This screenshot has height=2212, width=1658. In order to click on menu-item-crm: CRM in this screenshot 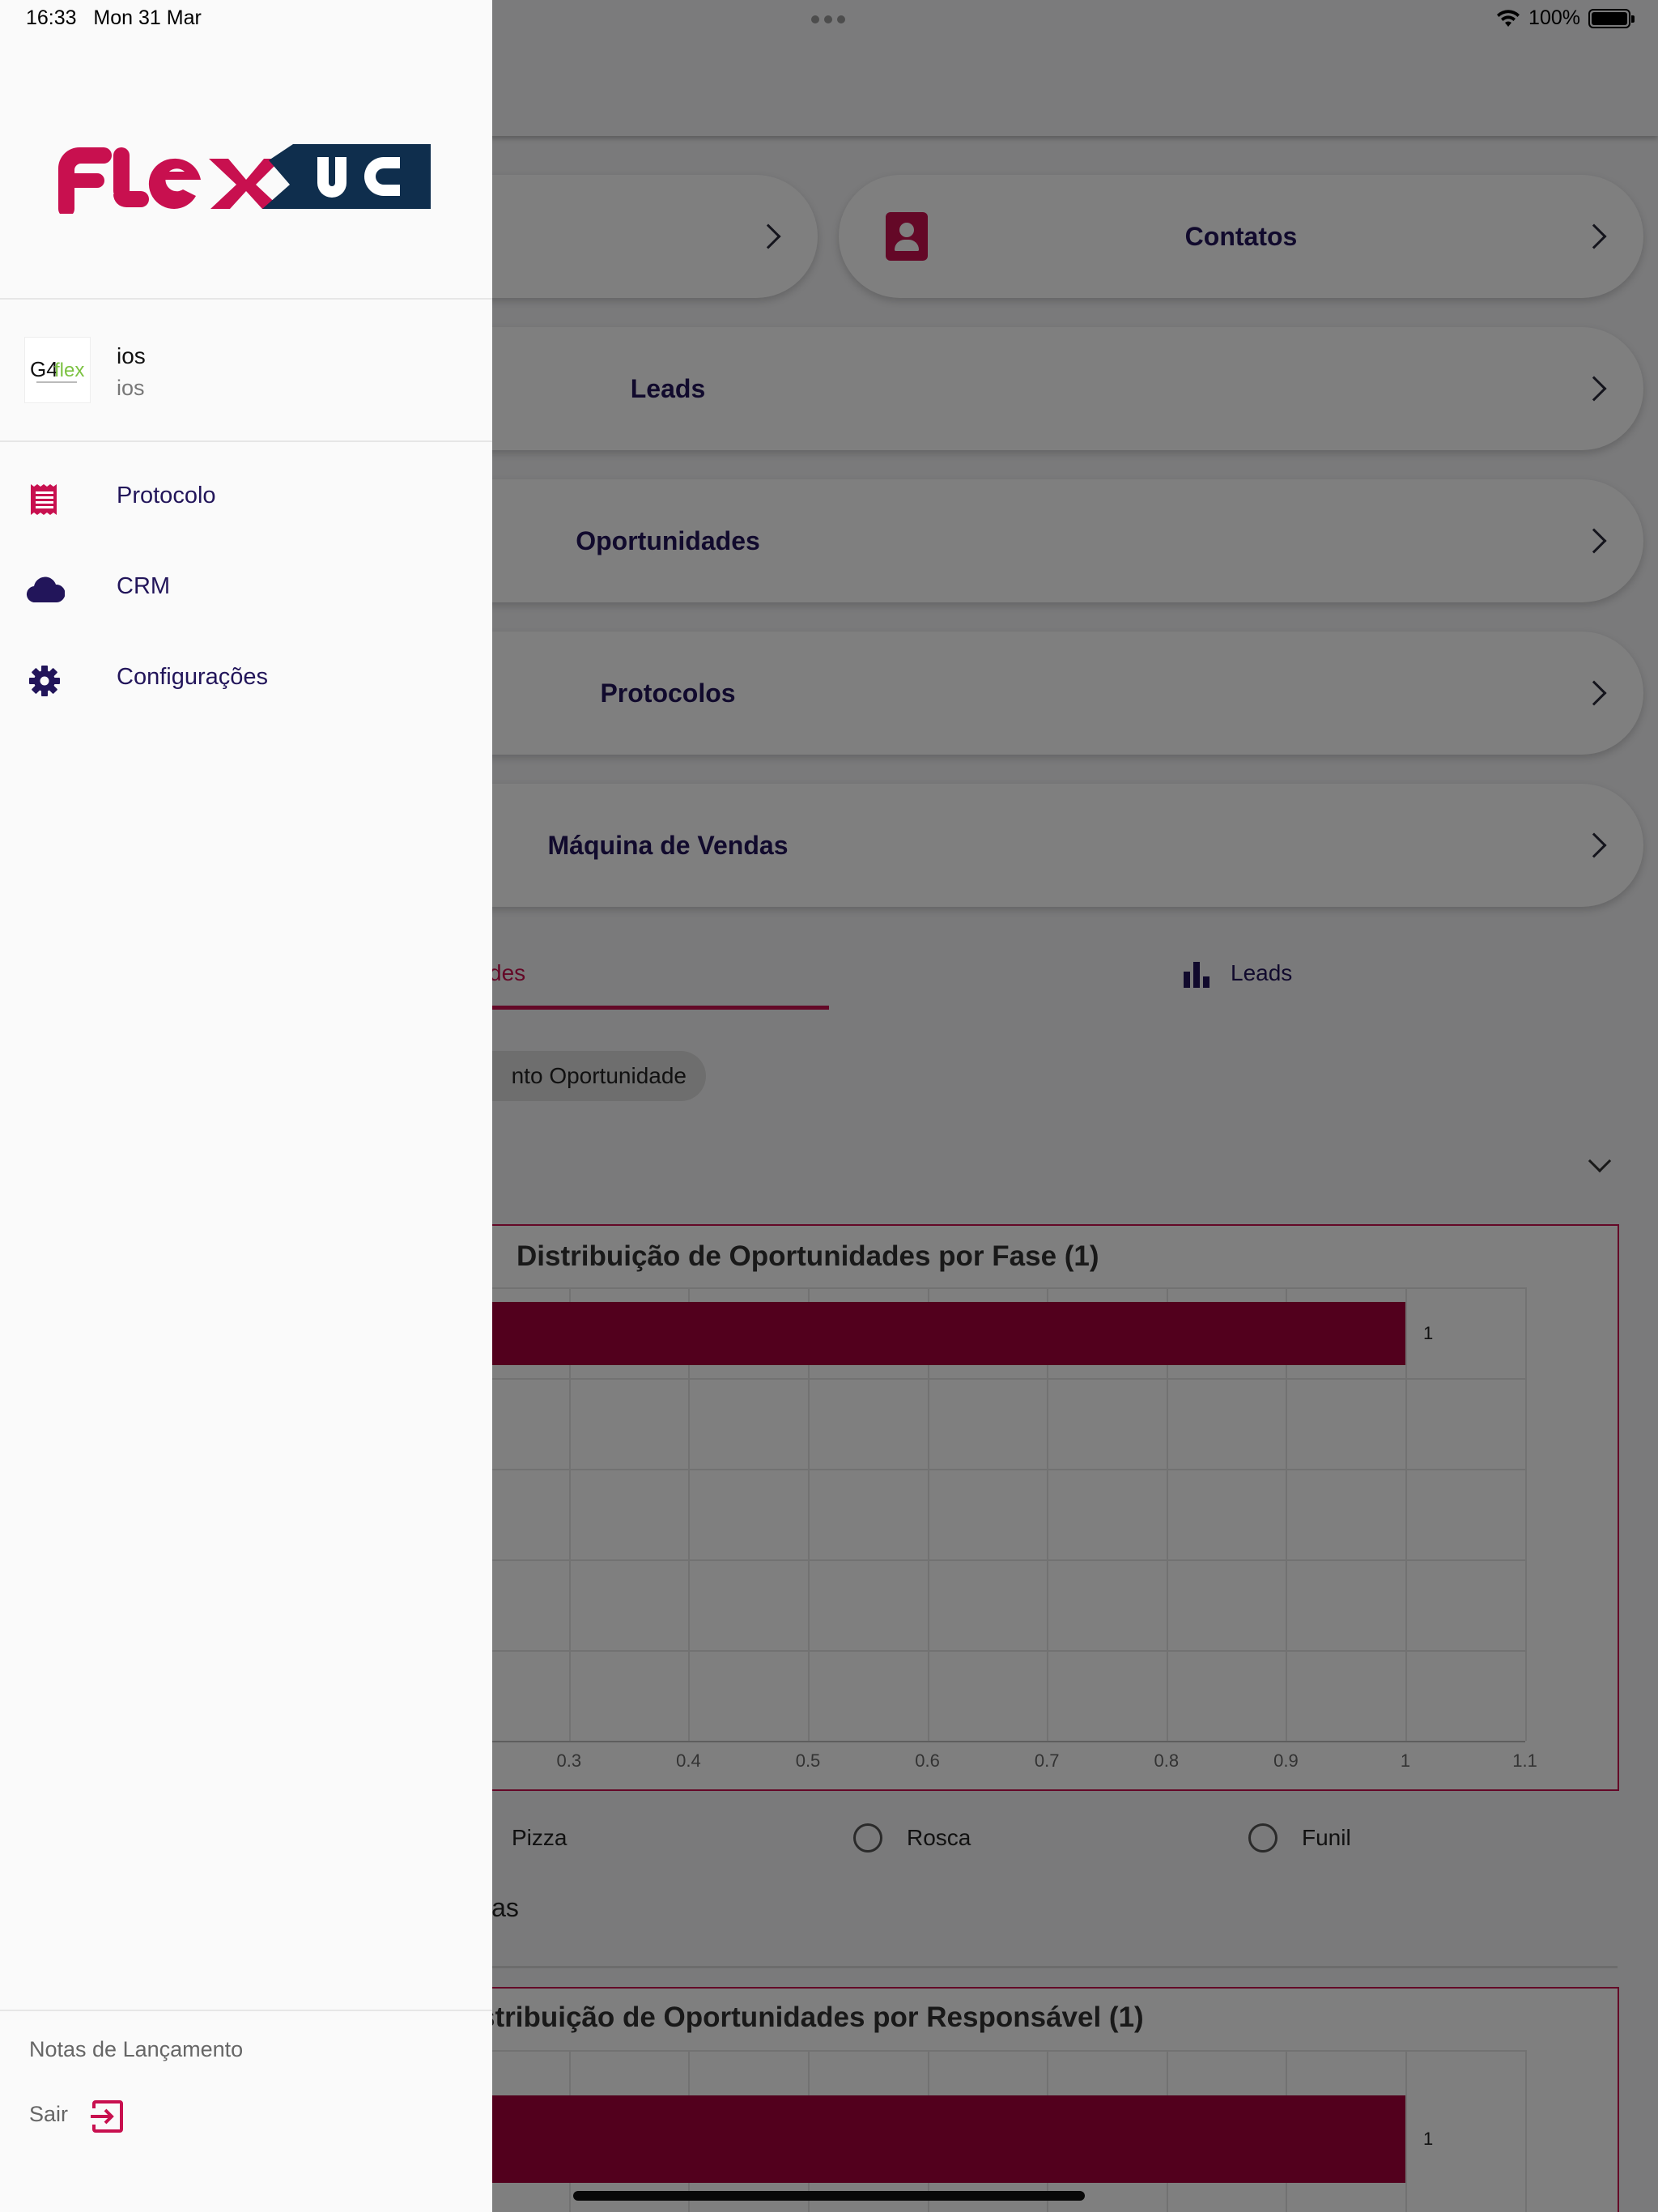, I will do `click(246, 590)`.